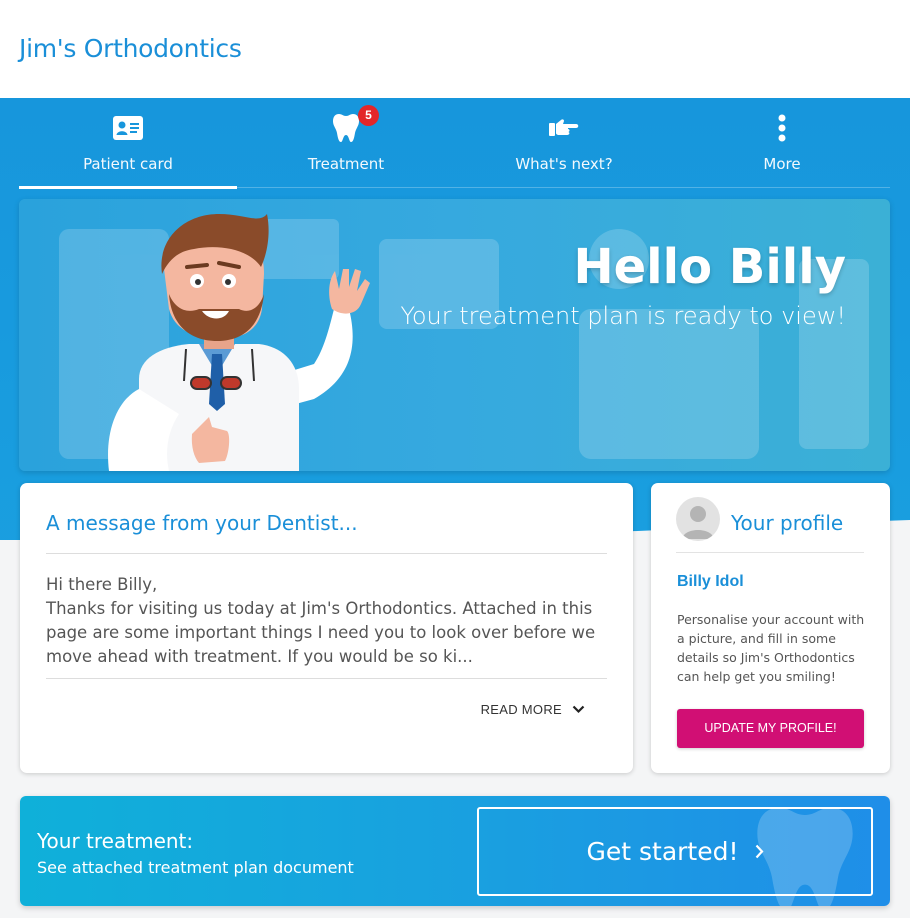 This screenshot has height=918, width=910. I want to click on get-started-button: Get started!, so click(675, 851).